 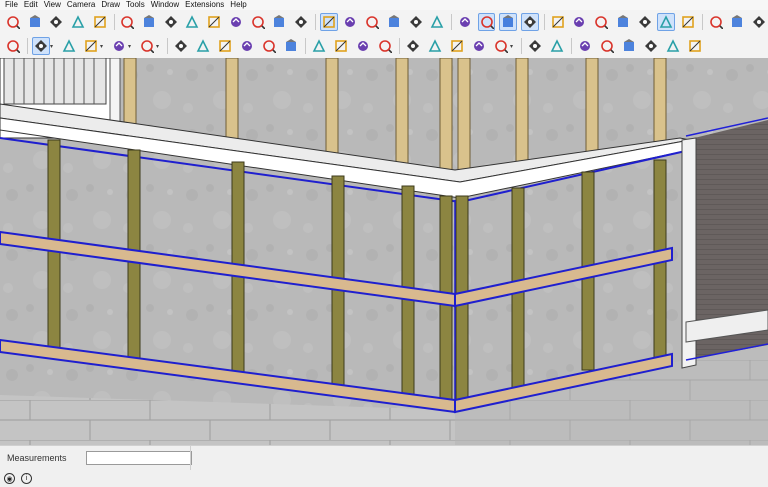 I want to click on top-view-button, so click(x=351, y=22).